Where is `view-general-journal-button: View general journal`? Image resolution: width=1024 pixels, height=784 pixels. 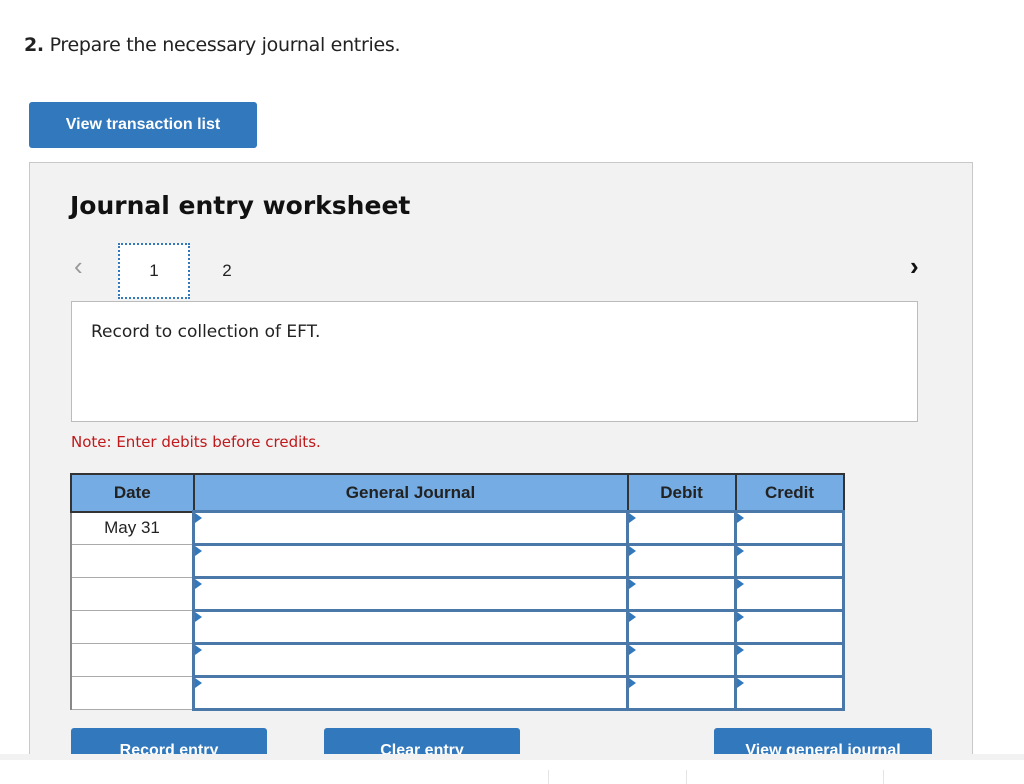 view-general-journal-button: View general journal is located at coordinates (823, 741).